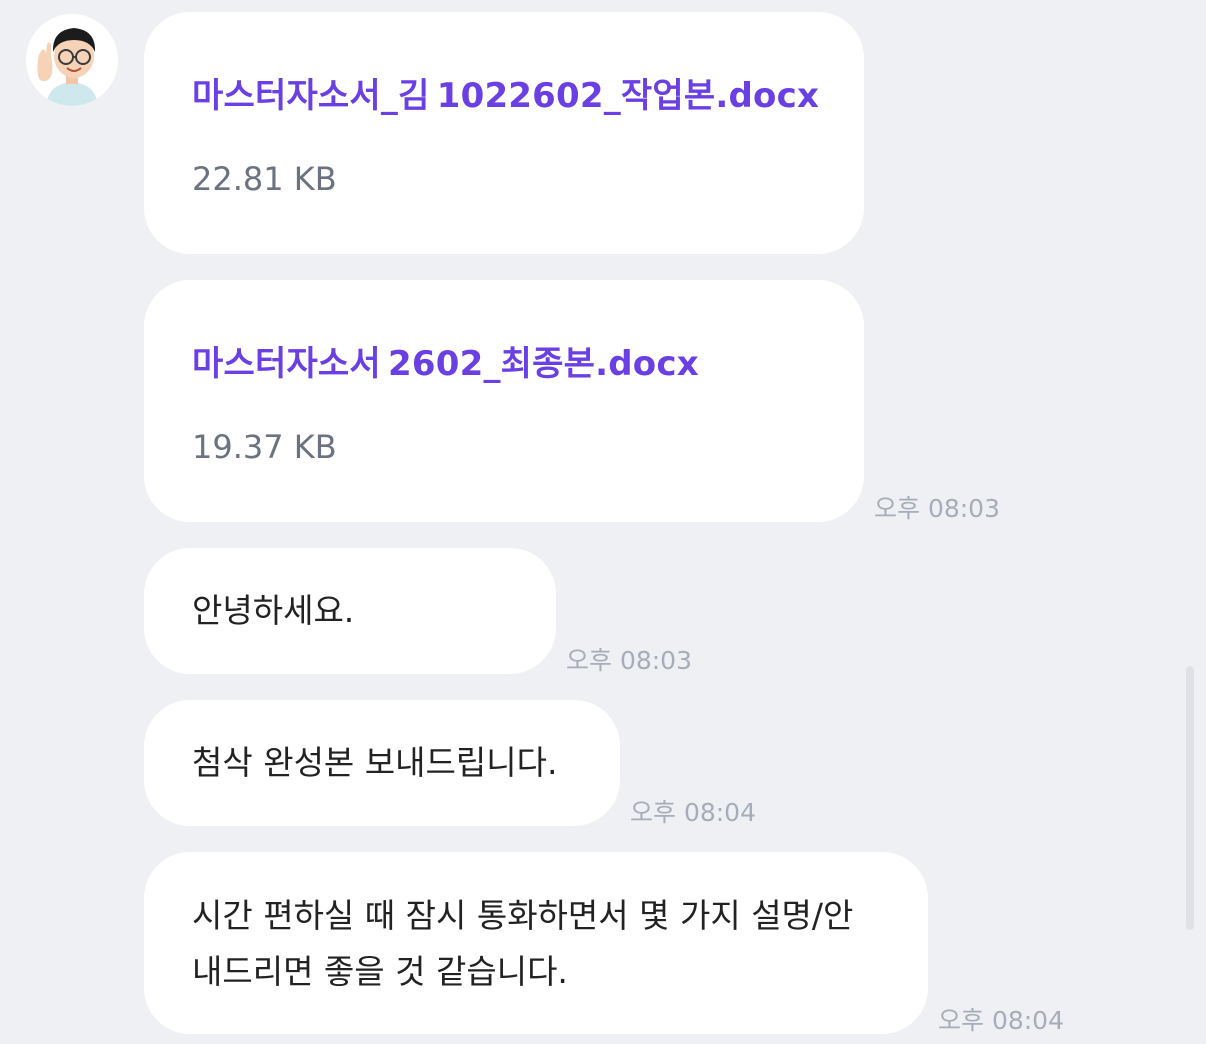 The height and width of the screenshot is (1044, 1206). What do you see at coordinates (264, 447) in the screenshot?
I see `file-size: 19.37 KB` at bounding box center [264, 447].